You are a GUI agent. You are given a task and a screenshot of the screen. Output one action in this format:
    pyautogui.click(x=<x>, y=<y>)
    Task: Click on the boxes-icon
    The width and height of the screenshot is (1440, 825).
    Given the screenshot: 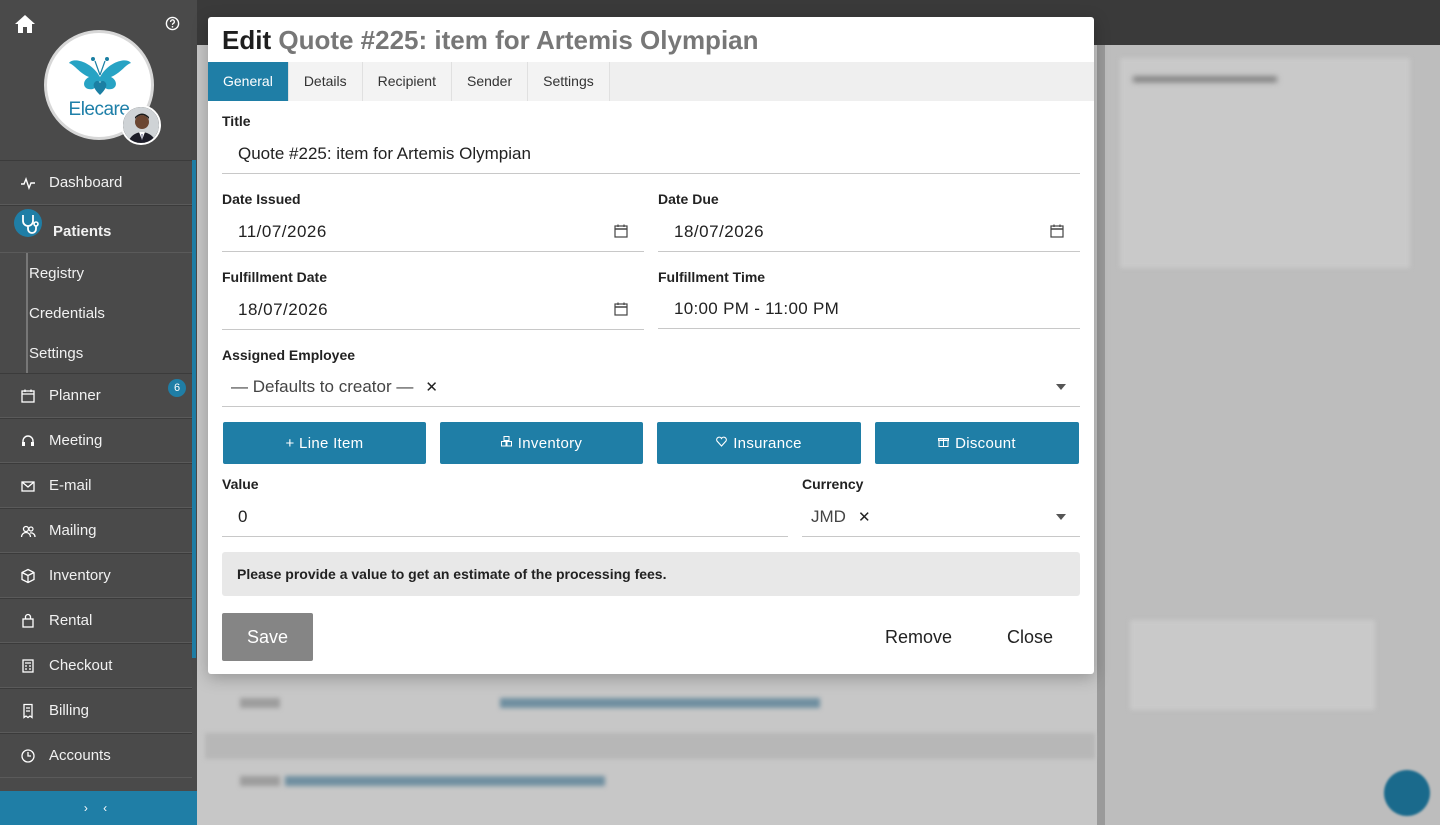 What is the action you would take?
    pyautogui.click(x=506, y=443)
    